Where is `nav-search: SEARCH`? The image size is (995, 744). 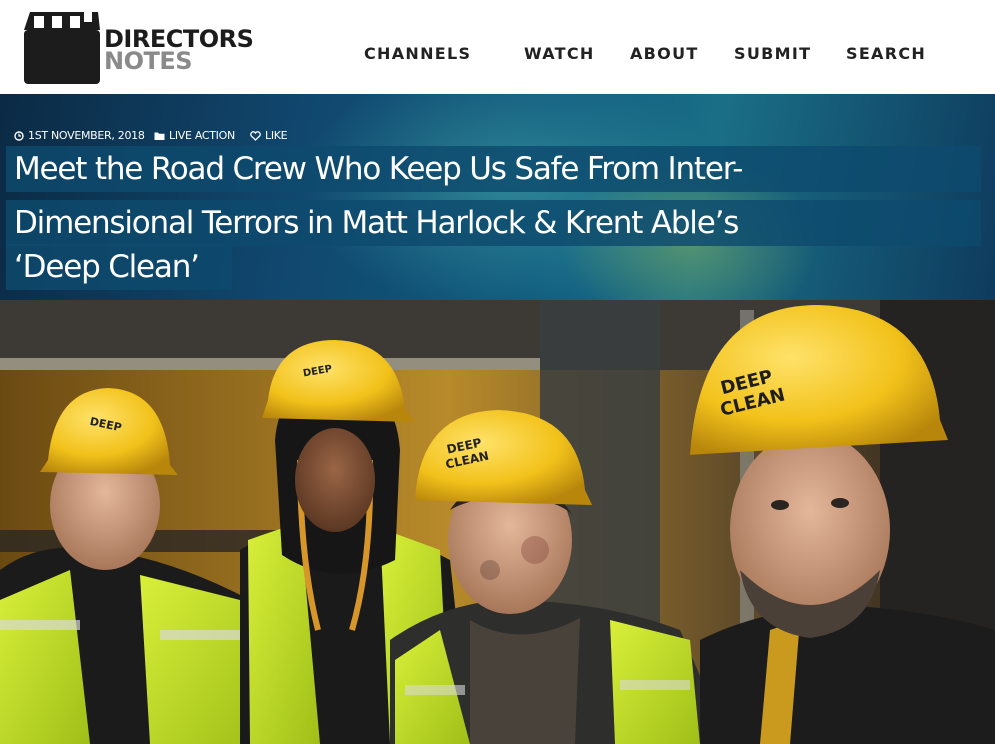
nav-search: SEARCH is located at coordinates (886, 53).